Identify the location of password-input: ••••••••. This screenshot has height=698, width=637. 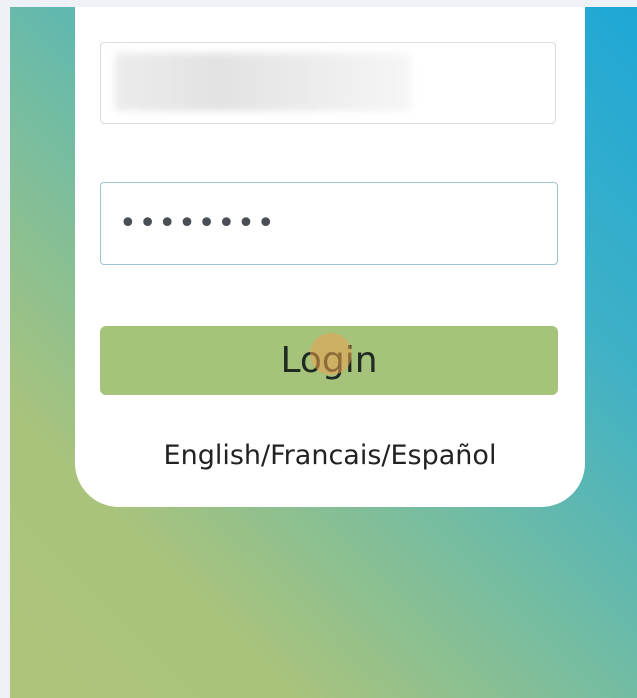
(329, 223).